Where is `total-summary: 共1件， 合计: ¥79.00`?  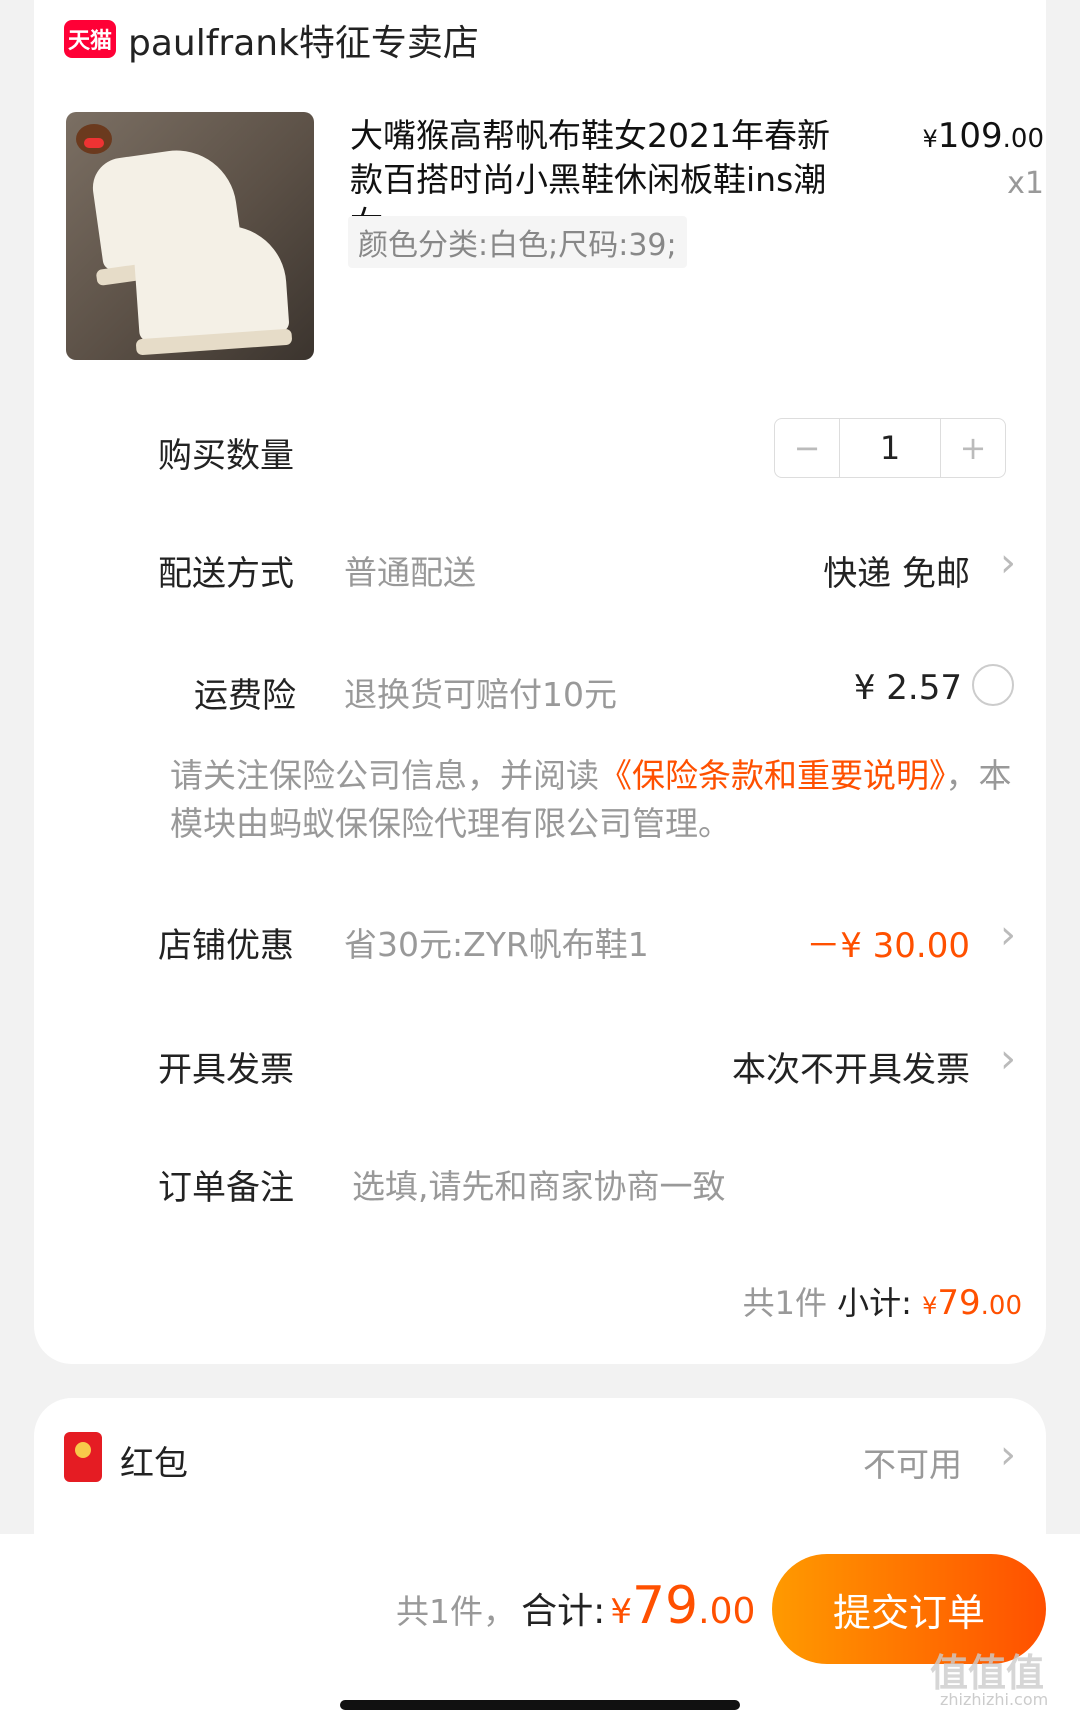 total-summary: 共1件， 合计: ¥79.00 is located at coordinates (576, 1606).